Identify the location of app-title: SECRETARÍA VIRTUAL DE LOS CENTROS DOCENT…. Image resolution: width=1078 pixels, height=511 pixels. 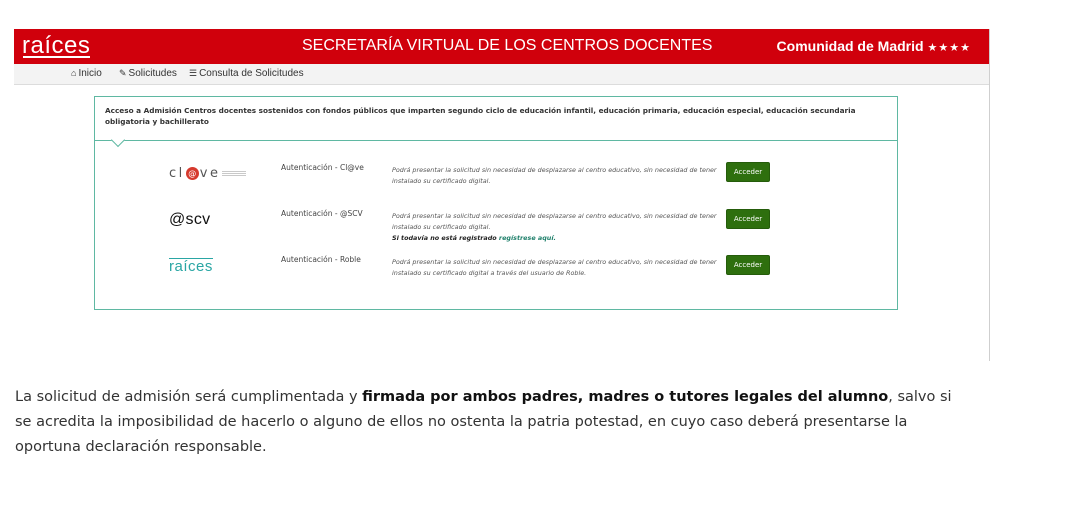
(507, 45).